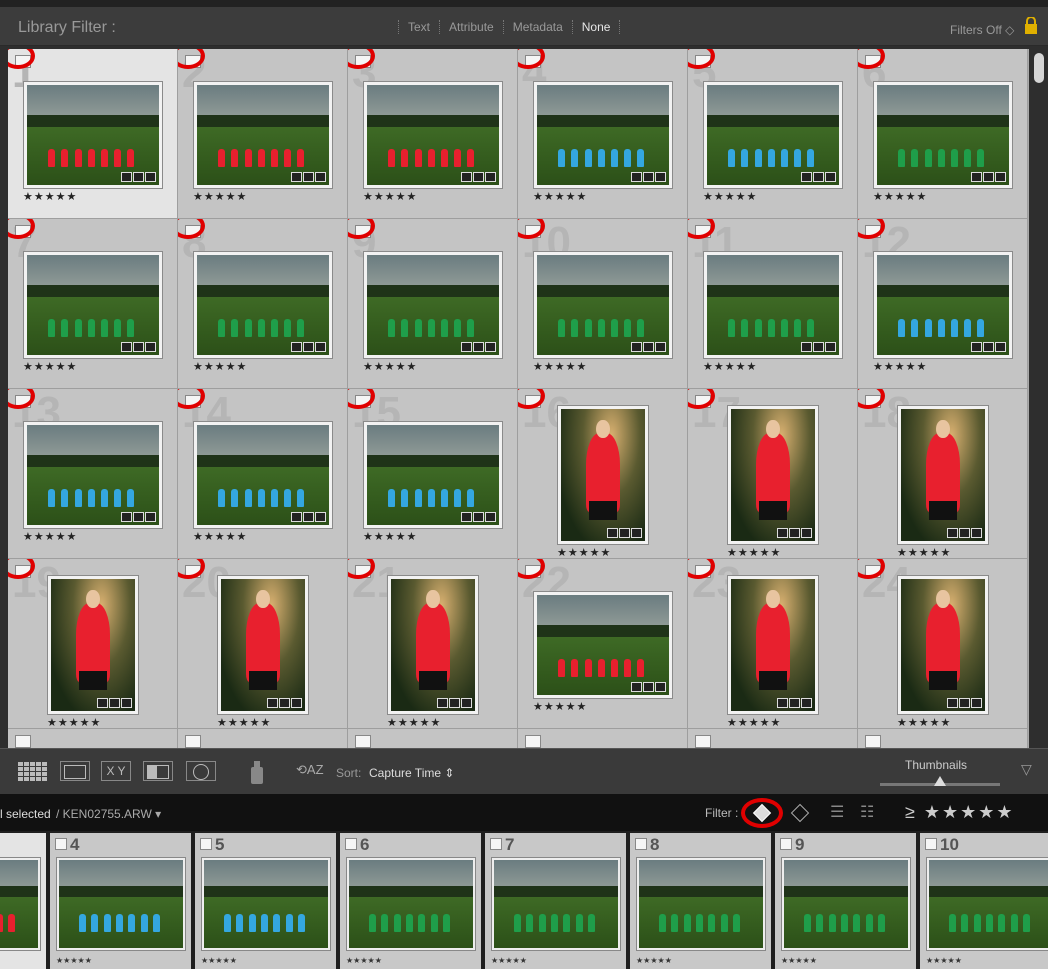 The image size is (1048, 969). What do you see at coordinates (433, 644) in the screenshot?
I see `grid-cell: 21 ★★★★★` at bounding box center [433, 644].